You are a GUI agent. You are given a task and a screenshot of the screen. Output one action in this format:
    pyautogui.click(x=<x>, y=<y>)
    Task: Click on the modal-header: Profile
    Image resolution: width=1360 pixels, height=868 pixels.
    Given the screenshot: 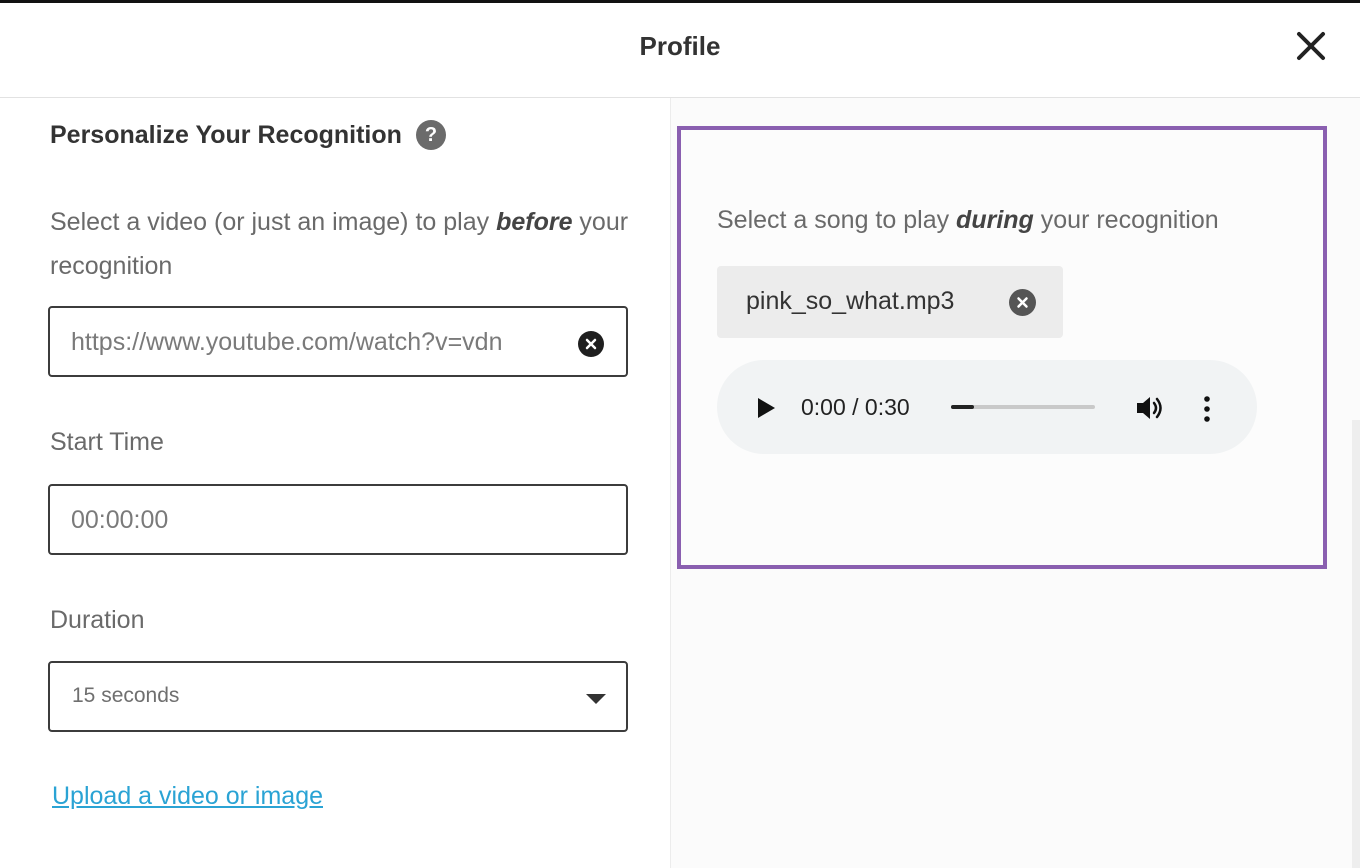 What is the action you would take?
    pyautogui.click(x=680, y=50)
    